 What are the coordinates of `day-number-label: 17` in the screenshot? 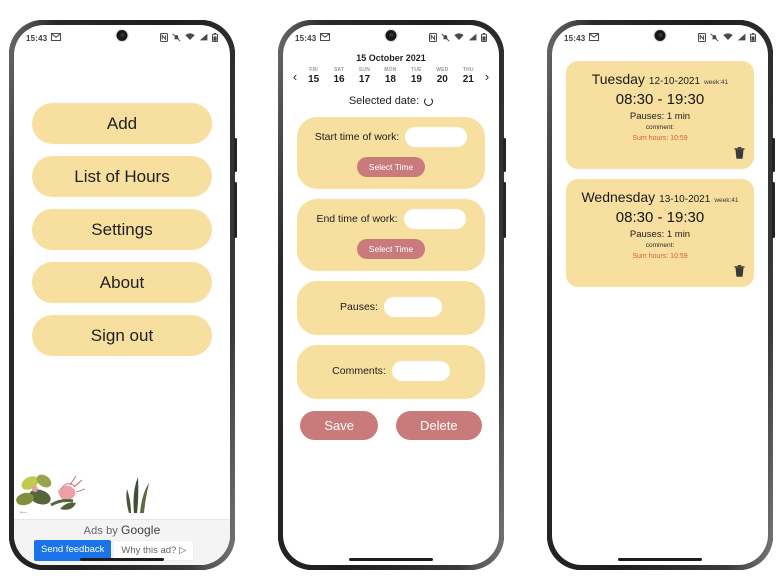 It's located at (364, 79).